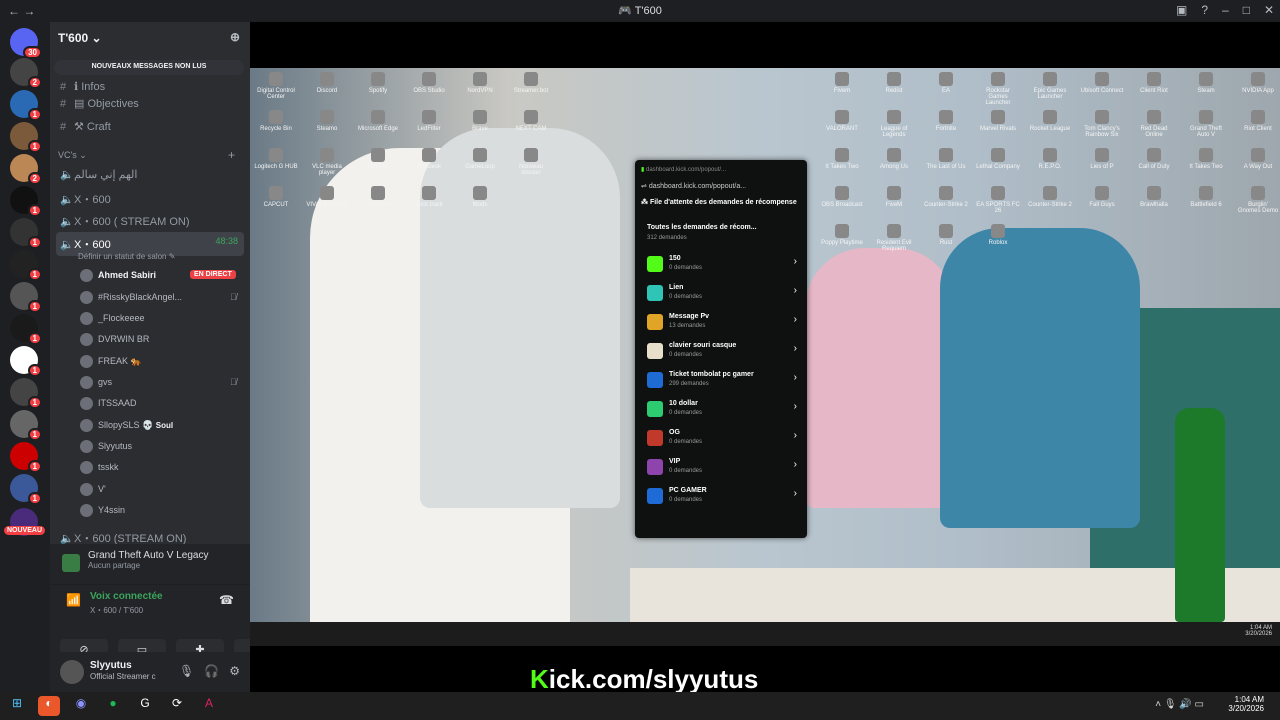 This screenshot has height=720, width=1280. I want to click on desktop-icon: Recycle Bin, so click(276, 121).